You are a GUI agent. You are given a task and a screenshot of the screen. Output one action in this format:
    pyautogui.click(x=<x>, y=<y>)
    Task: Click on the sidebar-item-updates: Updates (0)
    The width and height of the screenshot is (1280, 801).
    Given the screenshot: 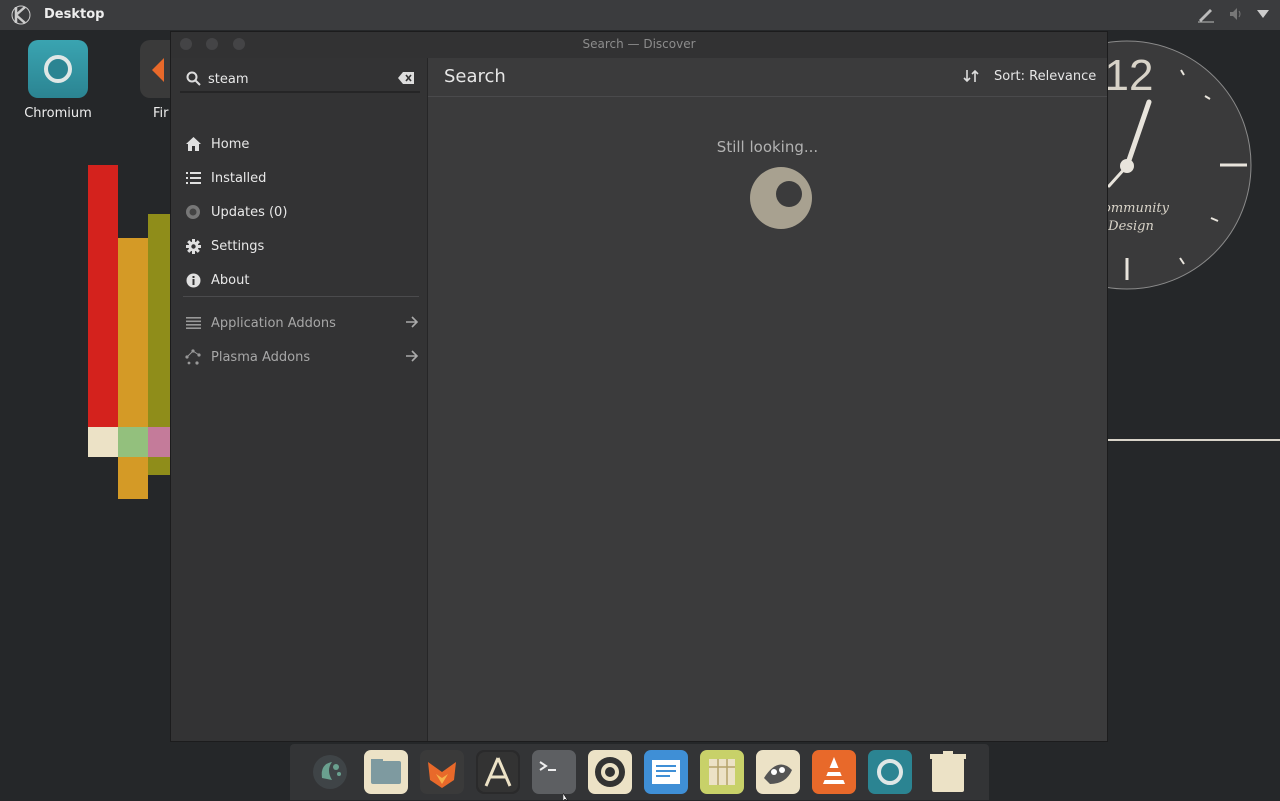 What is the action you would take?
    pyautogui.click(x=302, y=212)
    